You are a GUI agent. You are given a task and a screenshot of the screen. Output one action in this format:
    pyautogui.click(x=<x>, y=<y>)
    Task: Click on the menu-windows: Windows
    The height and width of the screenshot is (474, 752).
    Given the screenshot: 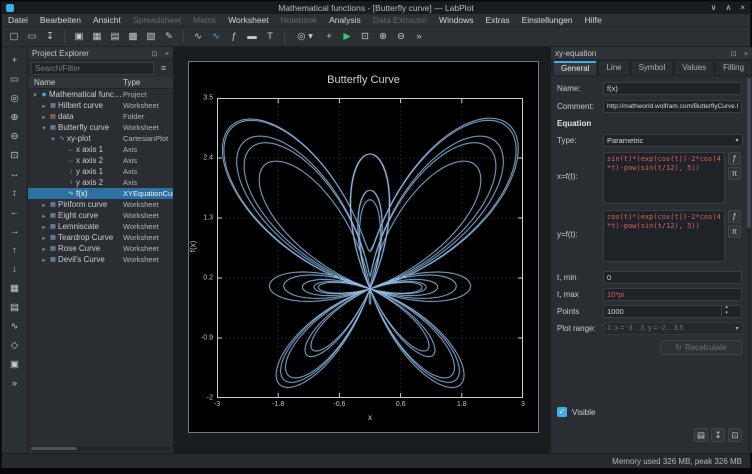 What is the action you would take?
    pyautogui.click(x=456, y=20)
    